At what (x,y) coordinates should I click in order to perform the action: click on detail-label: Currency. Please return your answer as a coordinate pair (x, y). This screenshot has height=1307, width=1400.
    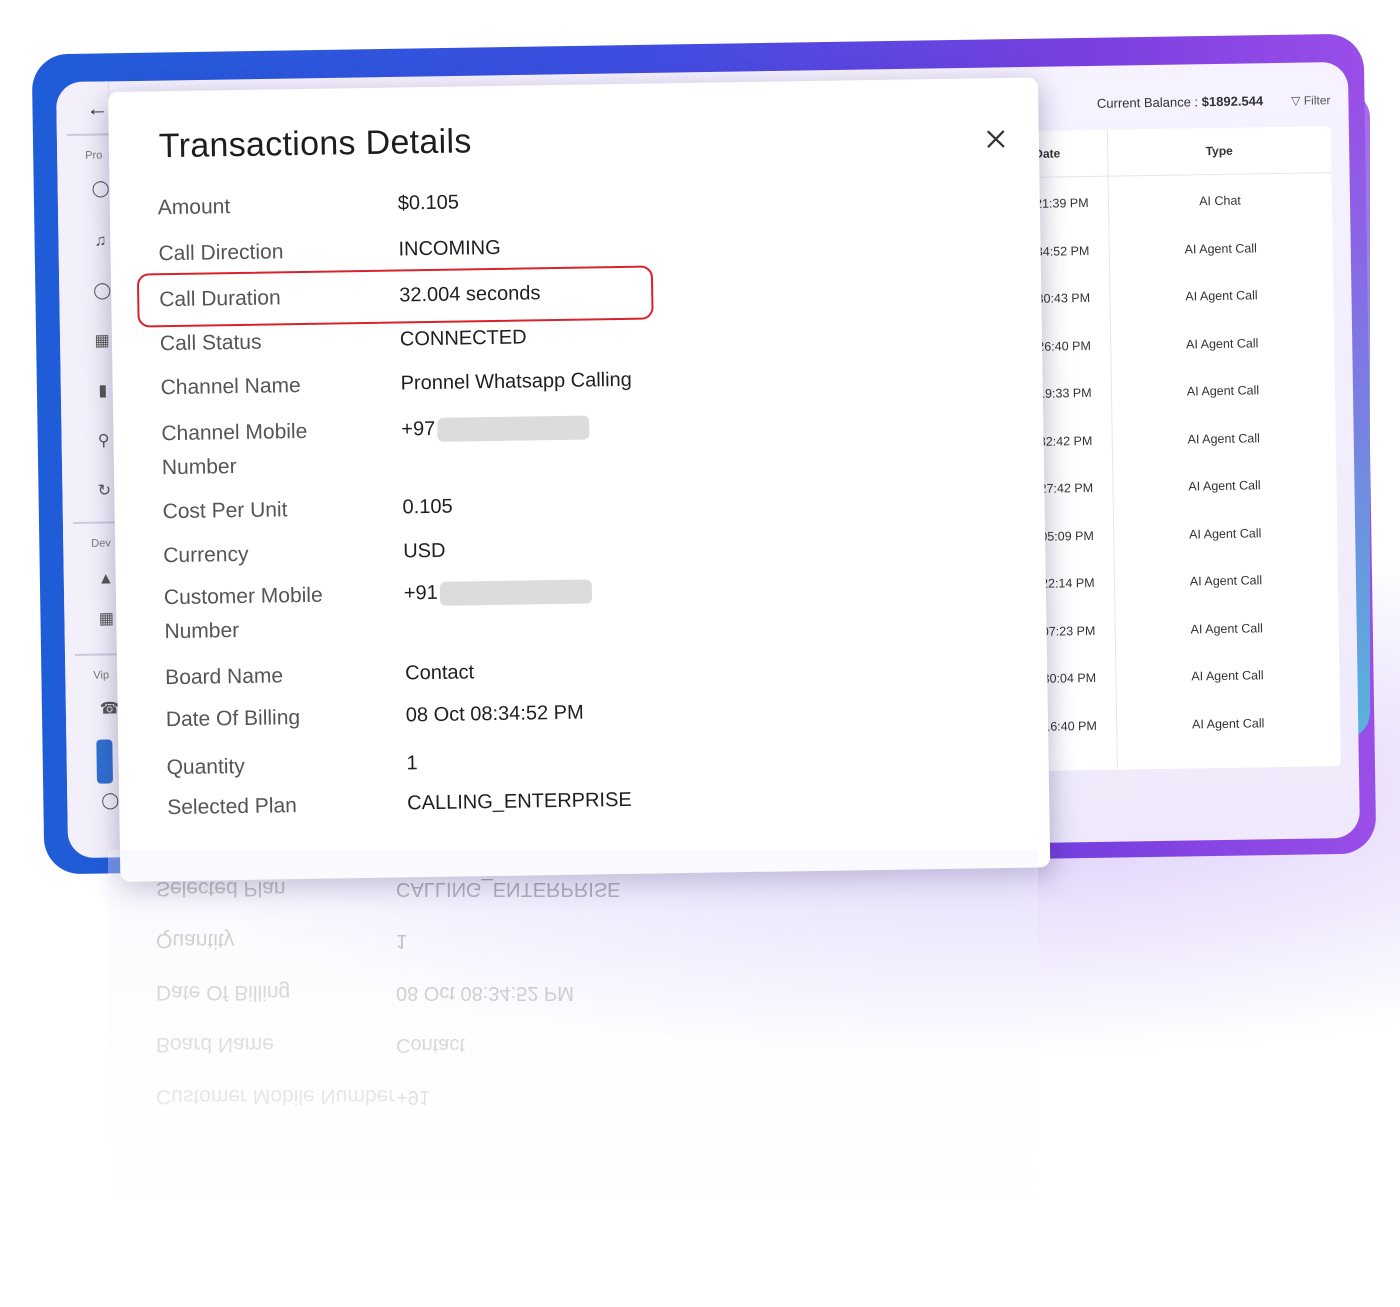
    Looking at the image, I should click on (206, 555).